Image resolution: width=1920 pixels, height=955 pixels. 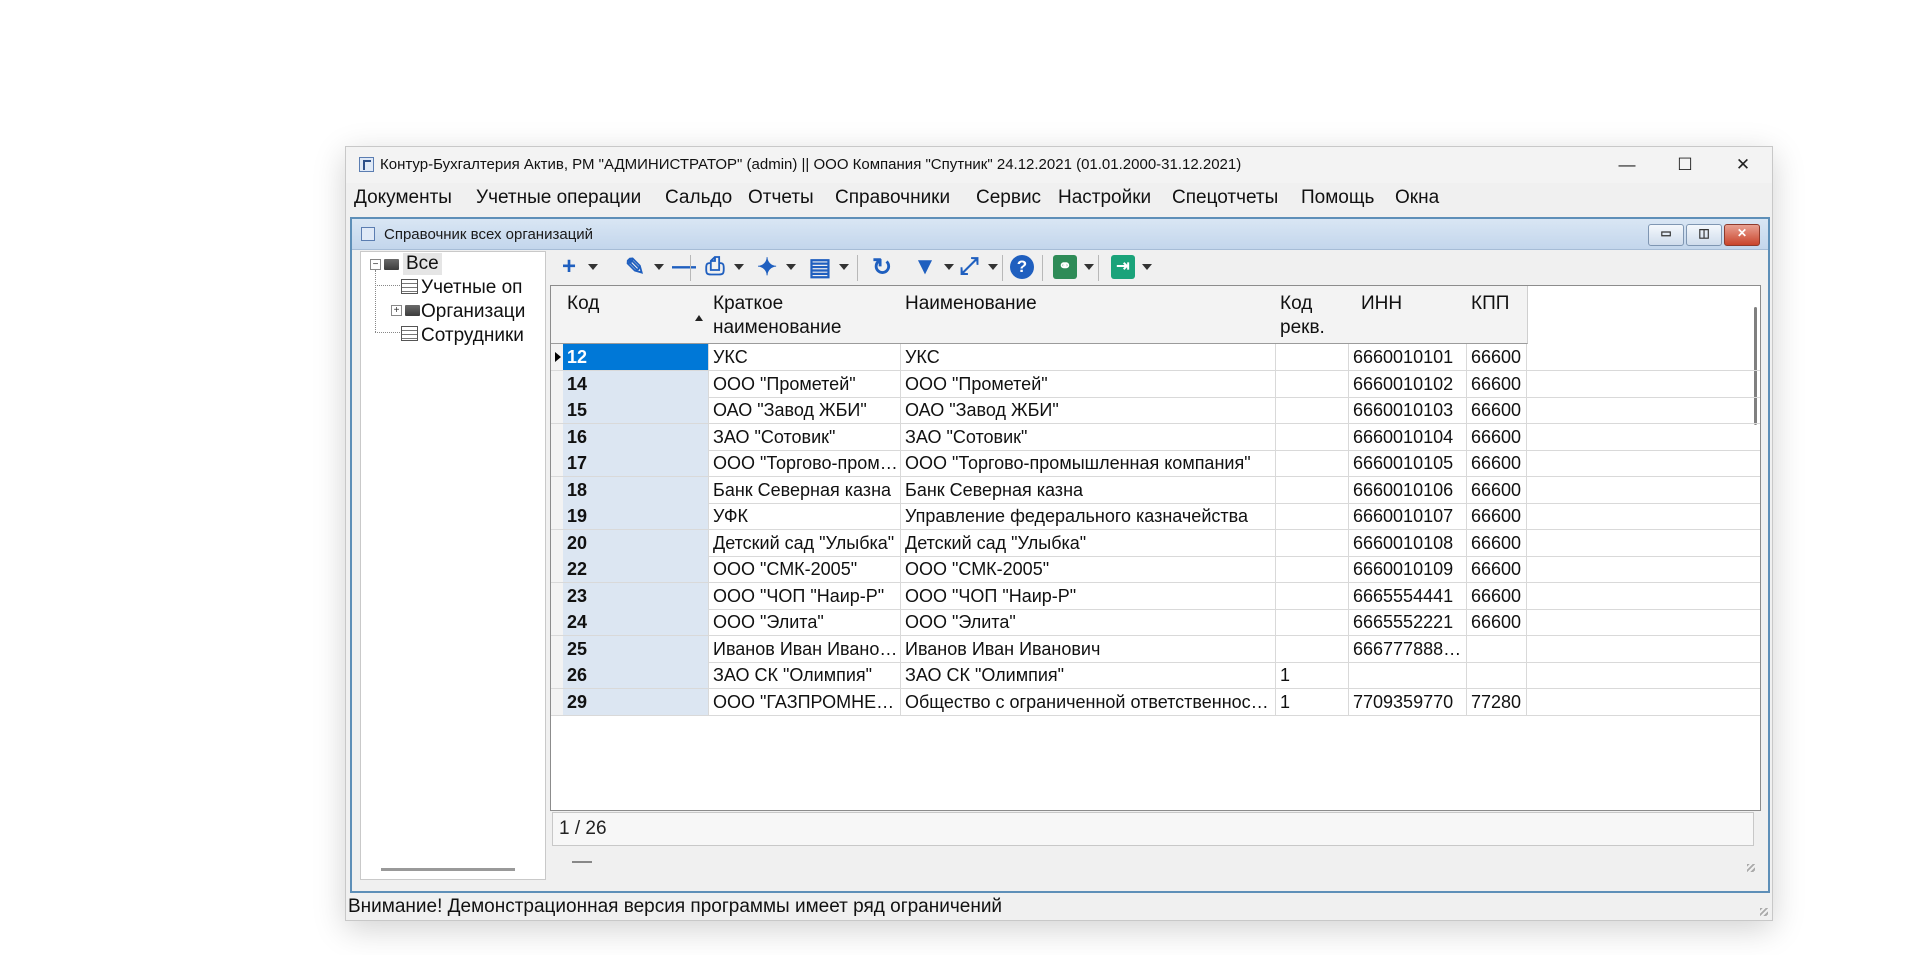 I want to click on cell-full-name: ООО "СМК-2005", so click(x=1088, y=569).